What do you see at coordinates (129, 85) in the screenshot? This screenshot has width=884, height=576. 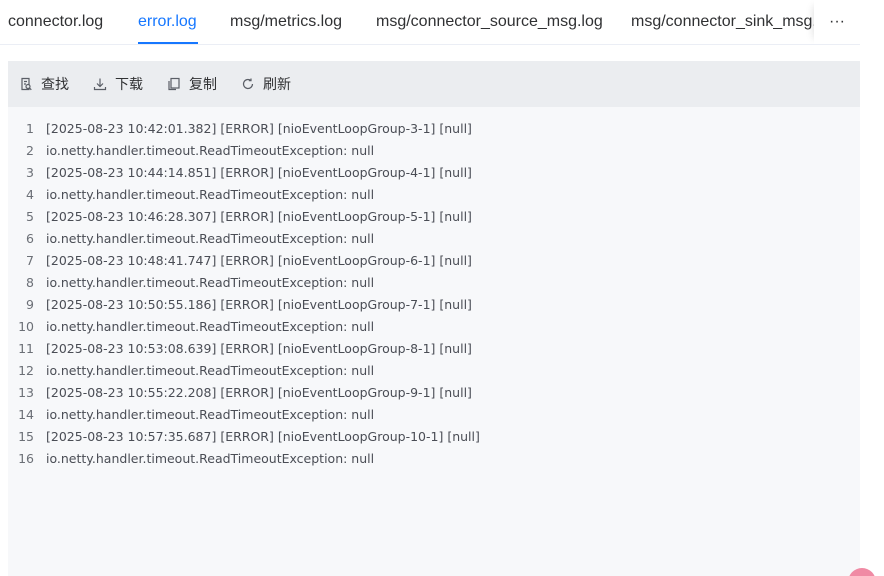 I see `download-label: 下载` at bounding box center [129, 85].